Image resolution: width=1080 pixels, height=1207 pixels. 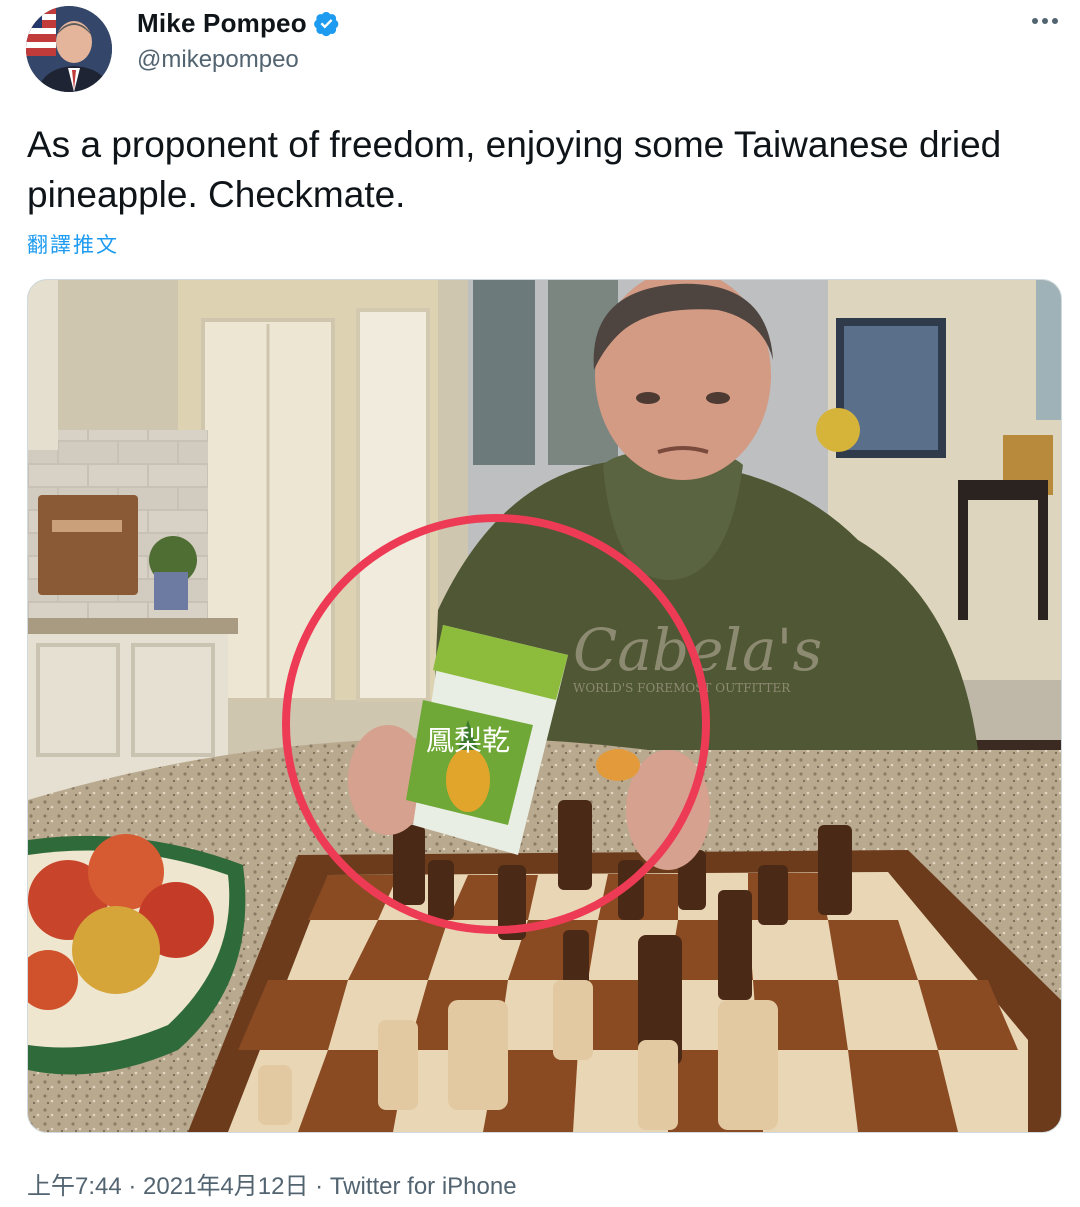 What do you see at coordinates (225, 1186) in the screenshot?
I see `tweet-date: 2021年4月12日` at bounding box center [225, 1186].